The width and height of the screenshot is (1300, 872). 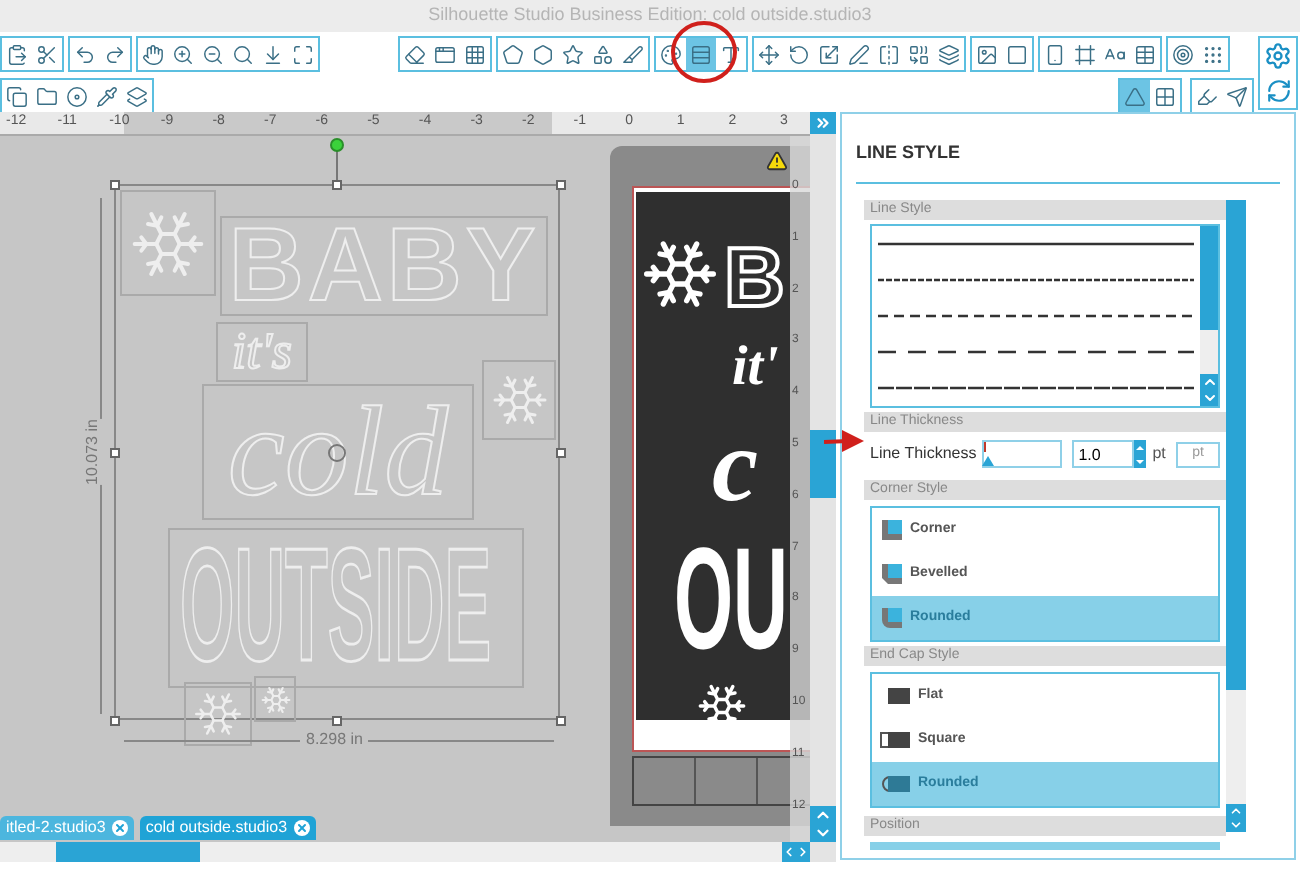 I want to click on vertical-scrollbar, so click(x=823, y=498).